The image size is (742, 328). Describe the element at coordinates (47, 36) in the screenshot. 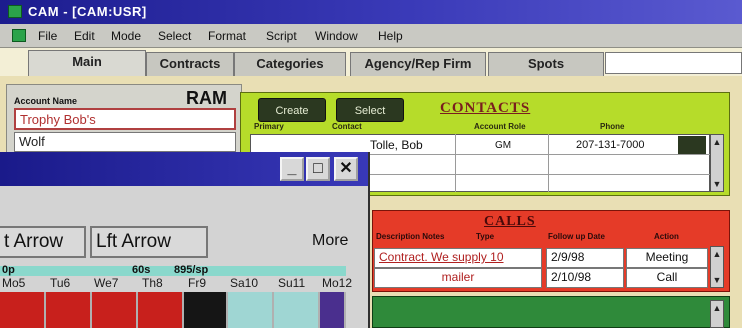

I see `menu-file: File` at that location.